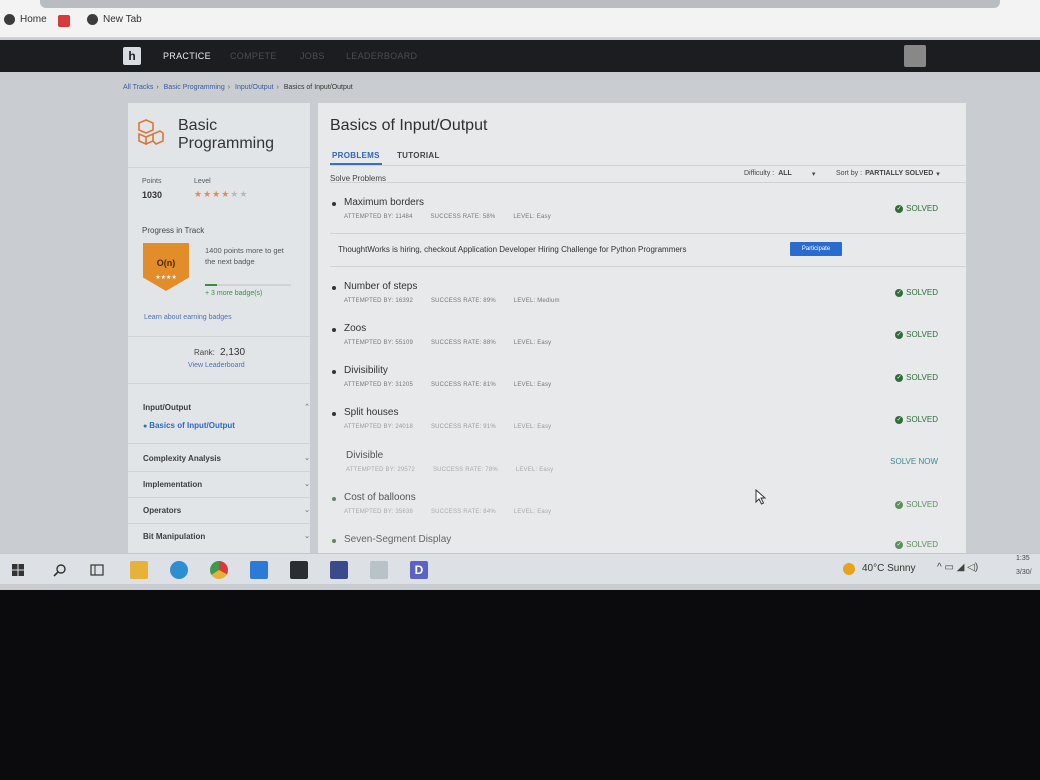  What do you see at coordinates (233, 352) in the screenshot?
I see `rank-value: 2,130` at bounding box center [233, 352].